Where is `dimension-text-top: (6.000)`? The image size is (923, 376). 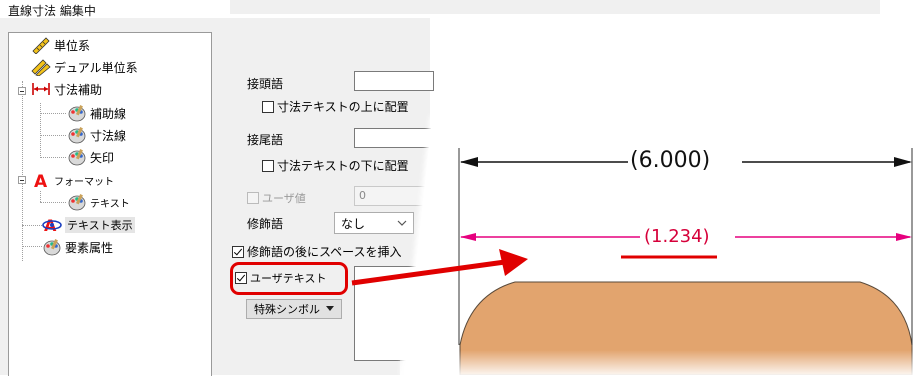
dimension-text-top: (6.000) is located at coordinates (670, 160).